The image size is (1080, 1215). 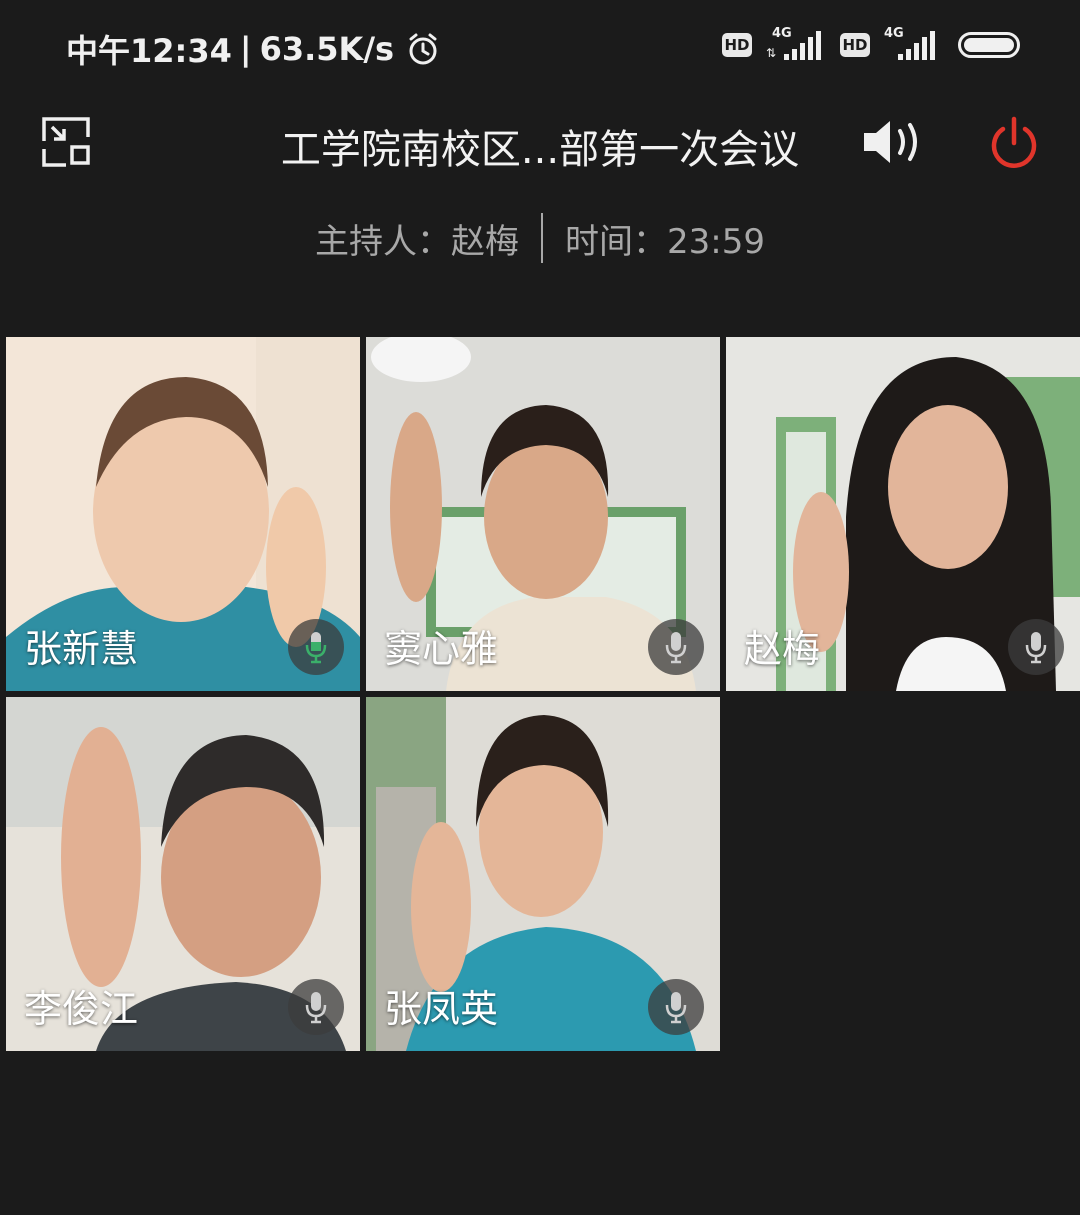 I want to click on info-divider, so click(x=542, y=238).